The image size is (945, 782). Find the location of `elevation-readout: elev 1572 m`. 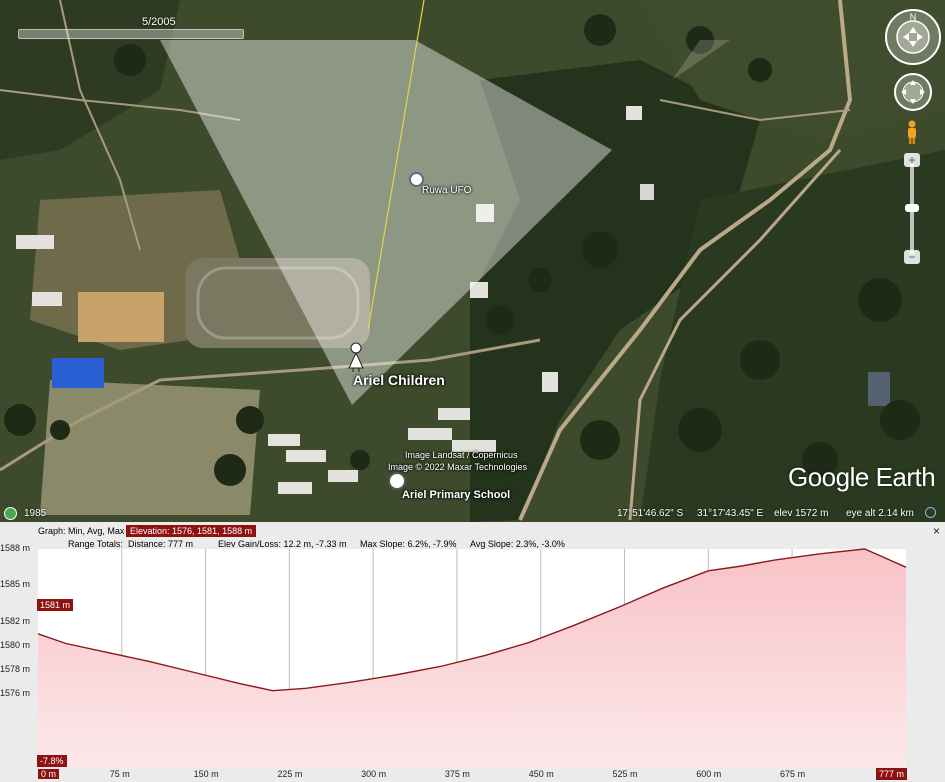

elevation-readout: elev 1572 m is located at coordinates (801, 513).